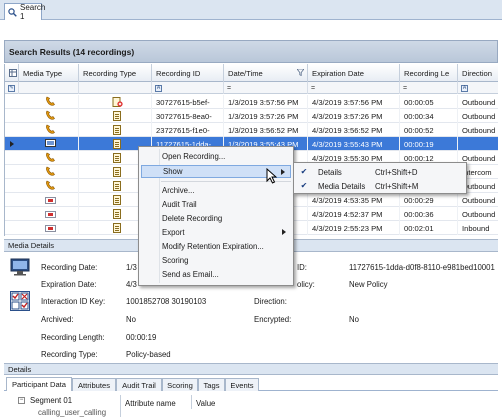 The height and width of the screenshot is (417, 502). Describe the element at coordinates (131, 267) in the screenshot. I see `recording-date-value: 1/3` at that location.